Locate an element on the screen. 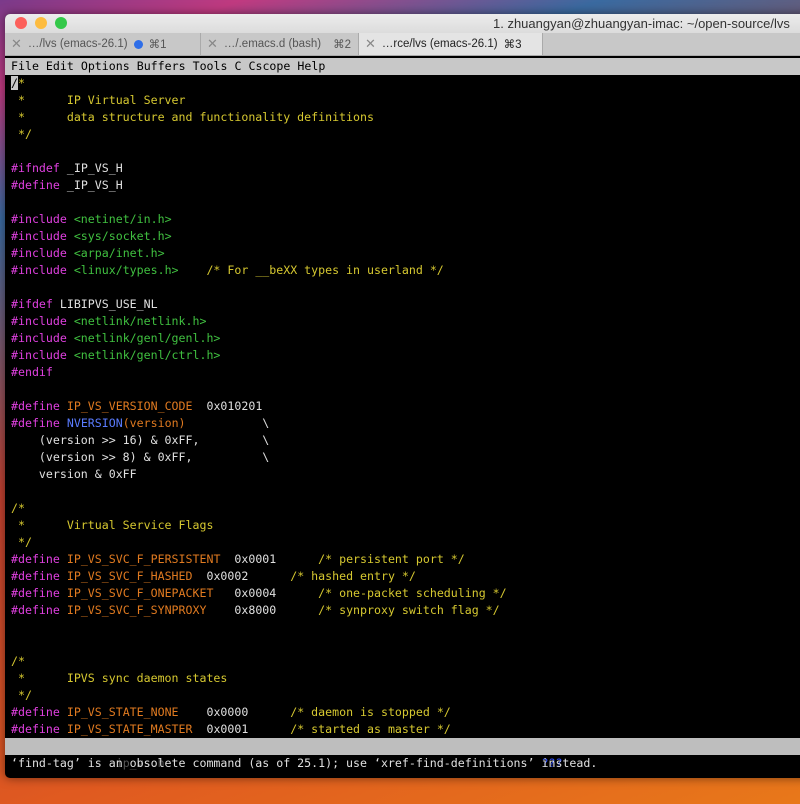 The image size is (800, 804). code-line: #include <netinet/in.h> is located at coordinates (405, 219).